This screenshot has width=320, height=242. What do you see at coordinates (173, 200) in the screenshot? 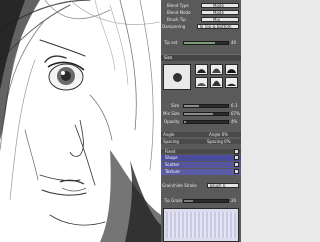
I see `tip-grain-label: Tip Grain` at bounding box center [173, 200].